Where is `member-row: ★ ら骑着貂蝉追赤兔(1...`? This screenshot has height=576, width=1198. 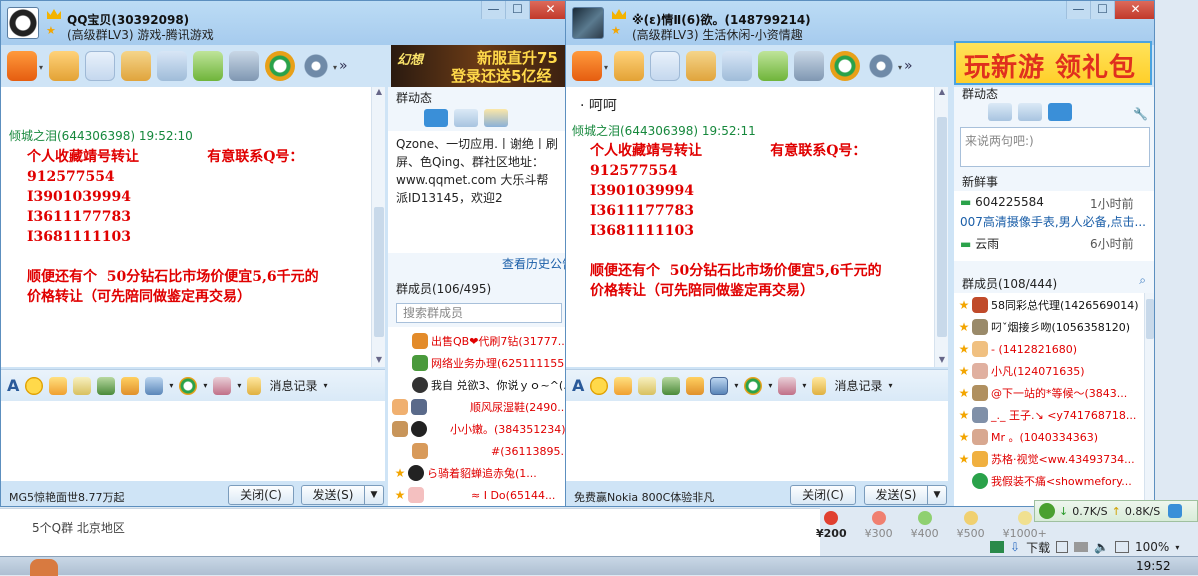
member-row: ★ ら骑着貂蝉追赤兔(1... is located at coordinates (464, 473).